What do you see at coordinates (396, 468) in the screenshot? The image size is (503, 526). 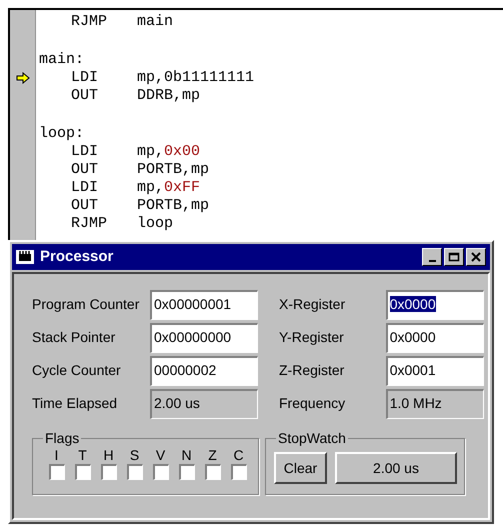 I see `stopwatch-button: 2.00 us` at bounding box center [396, 468].